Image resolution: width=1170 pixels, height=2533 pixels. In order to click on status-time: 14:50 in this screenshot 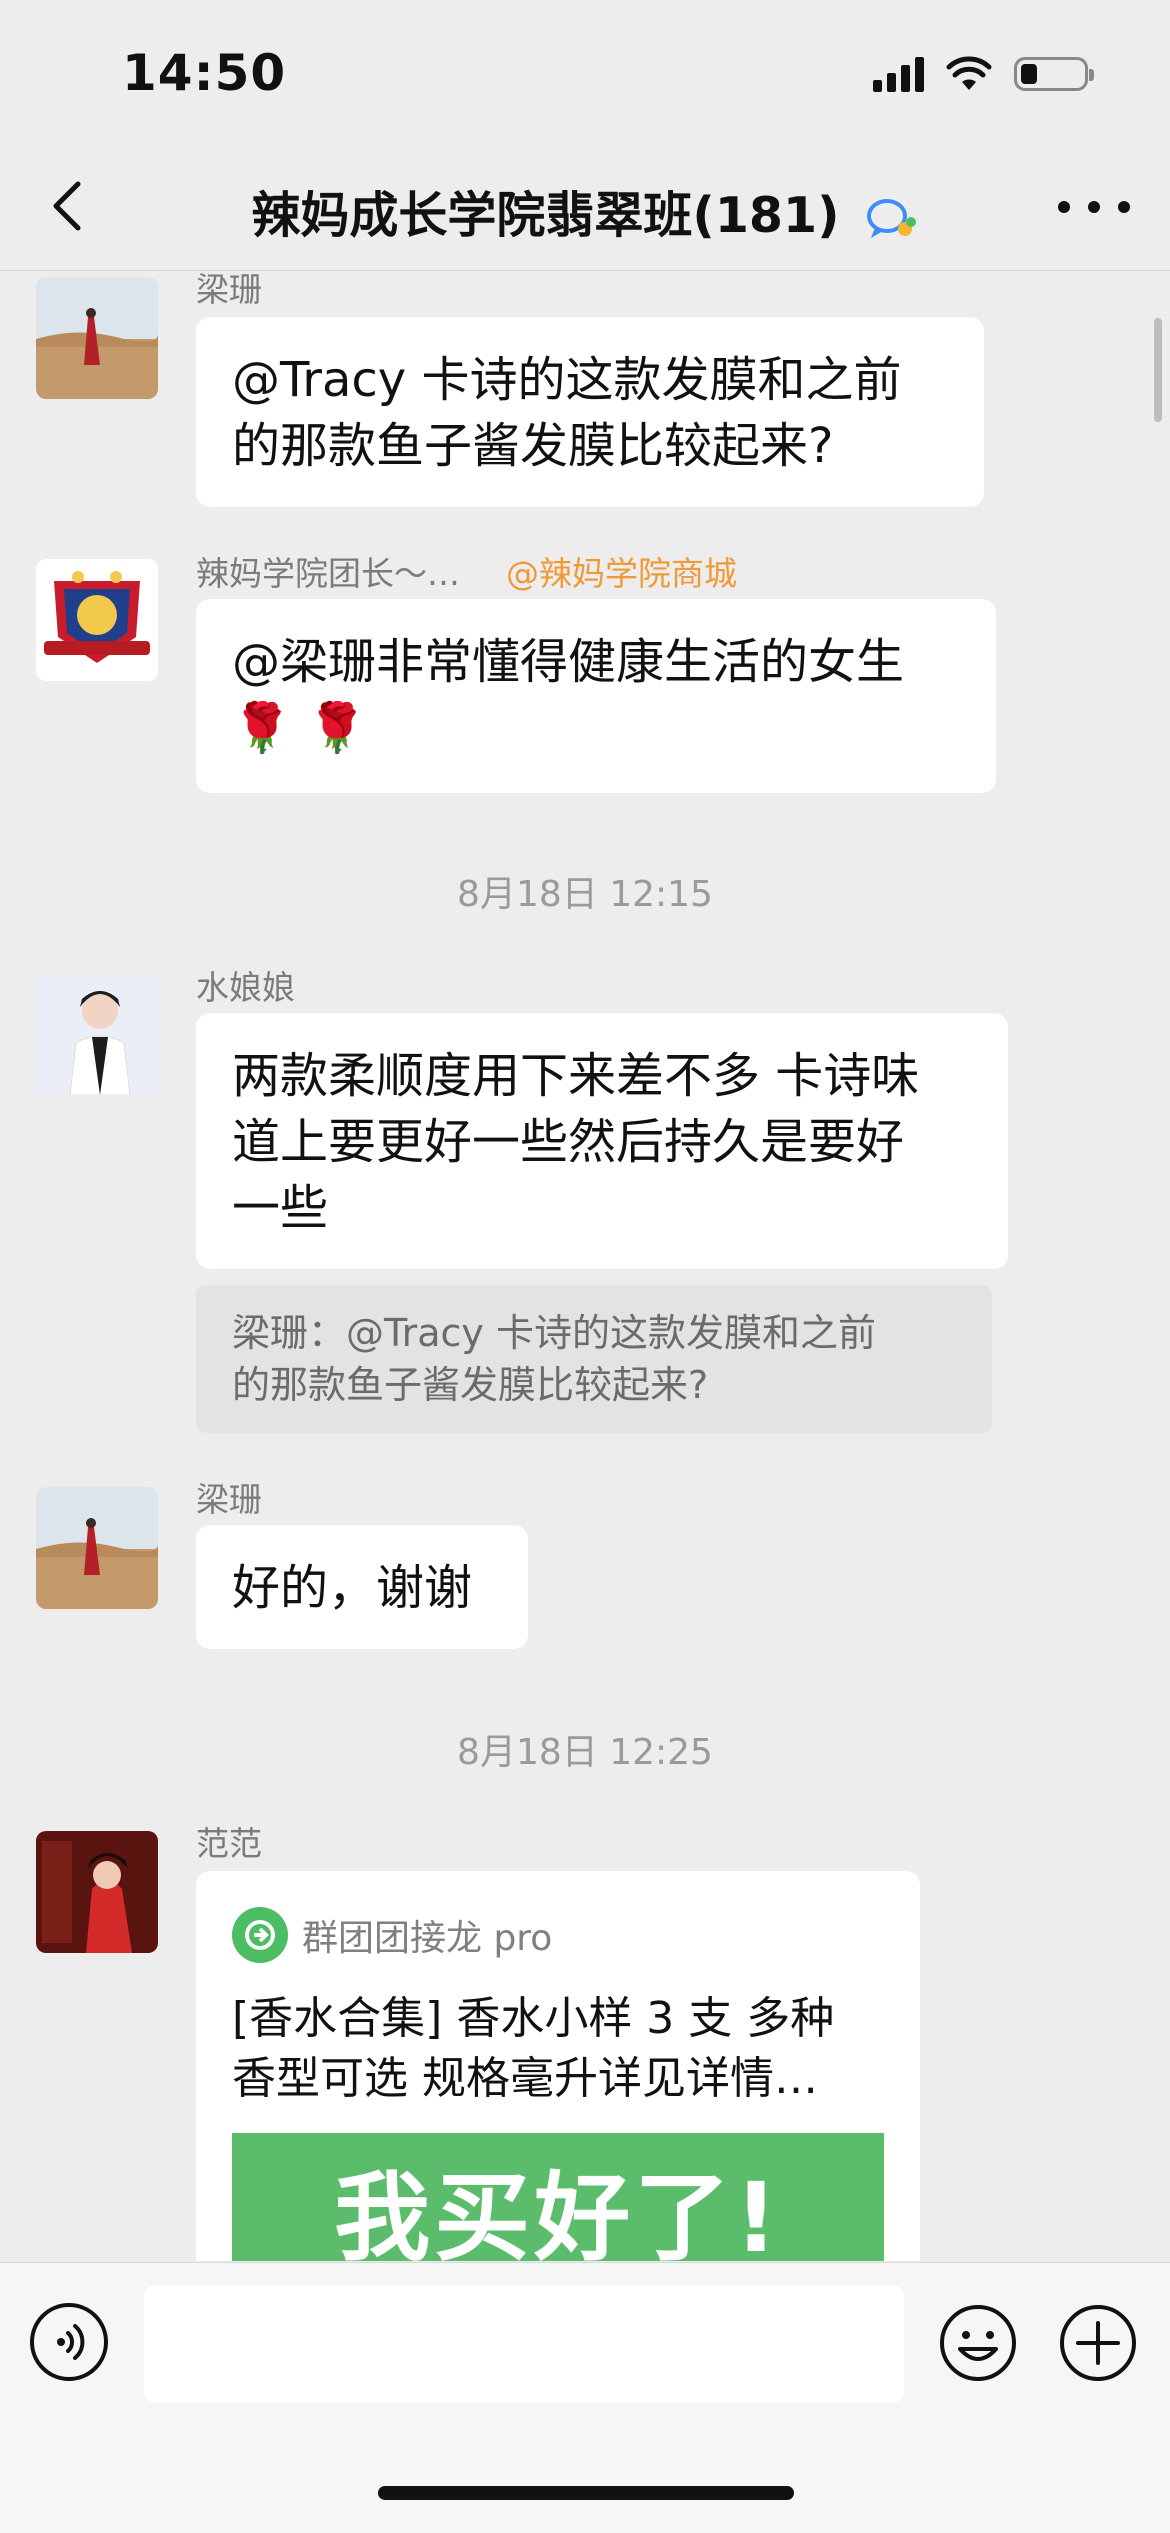, I will do `click(204, 73)`.